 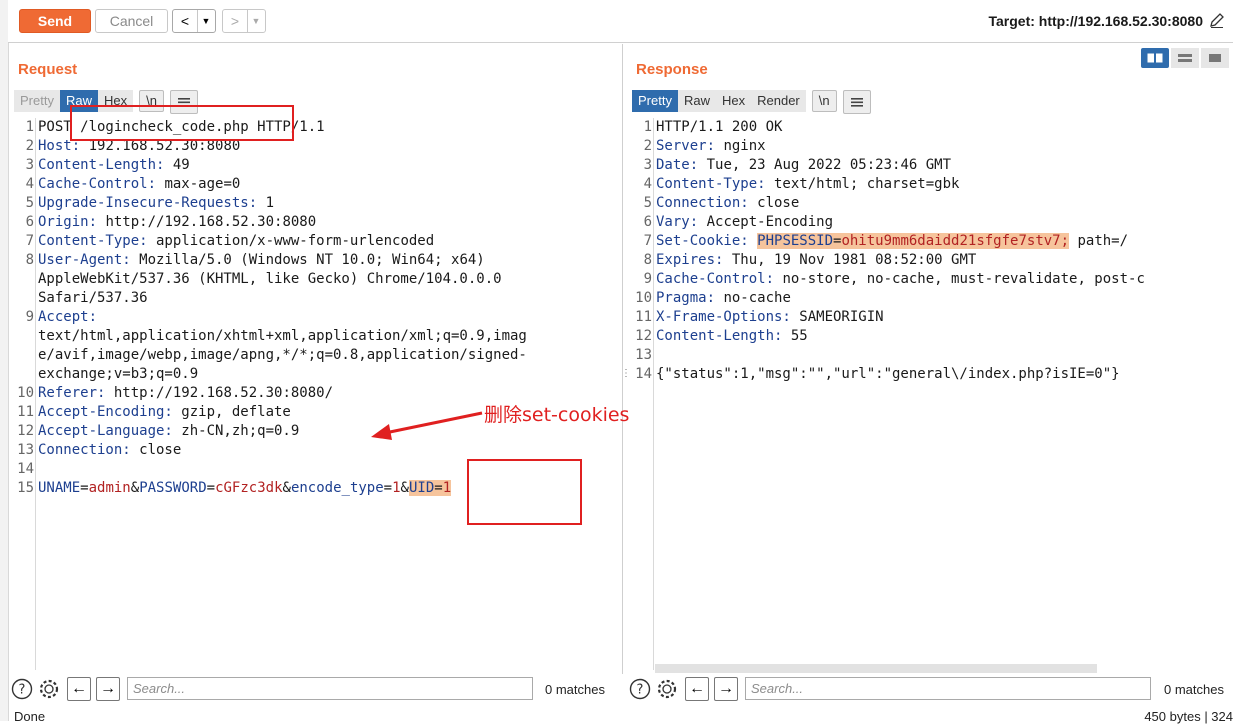 I want to click on tab-render: Render, so click(x=778, y=101).